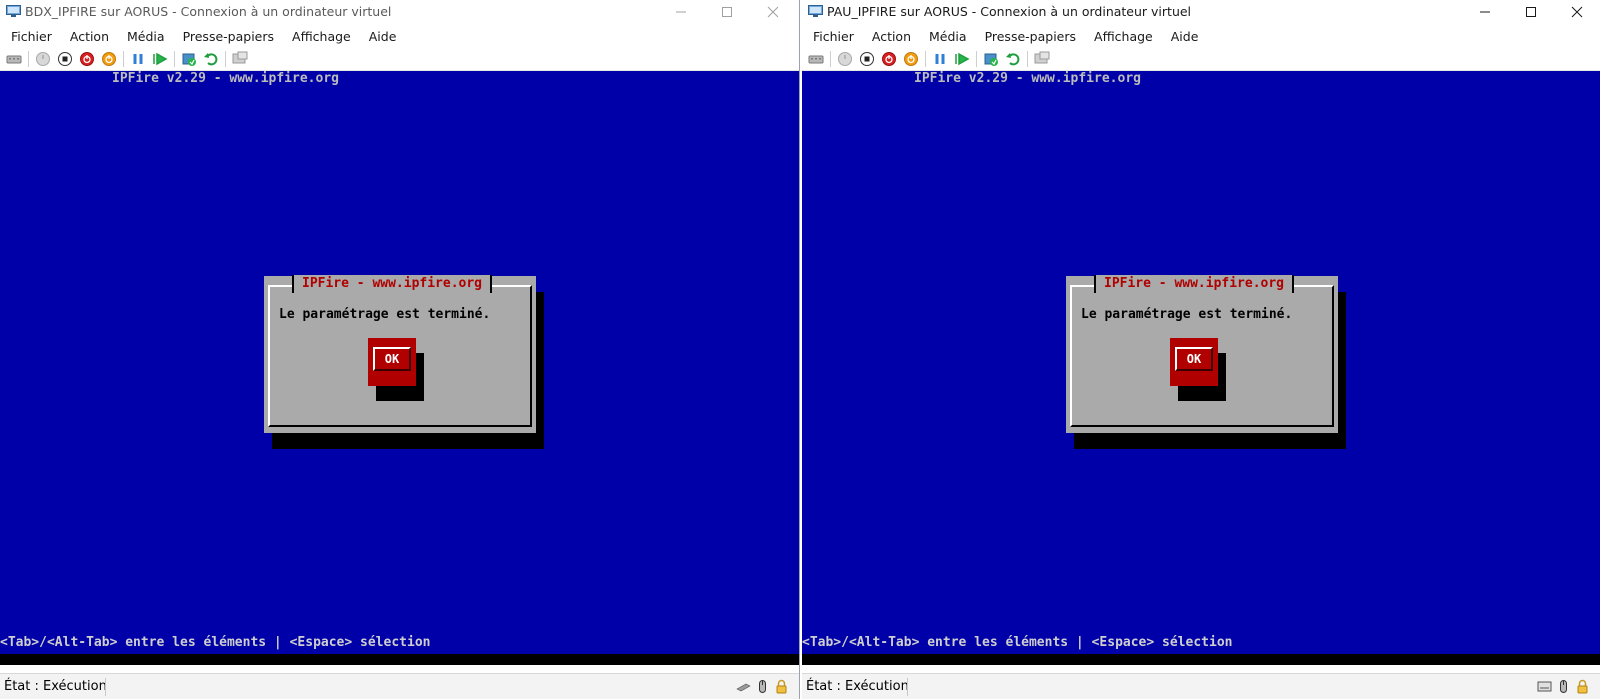 The width and height of the screenshot is (1600, 699). I want to click on start-icon, so click(845, 59).